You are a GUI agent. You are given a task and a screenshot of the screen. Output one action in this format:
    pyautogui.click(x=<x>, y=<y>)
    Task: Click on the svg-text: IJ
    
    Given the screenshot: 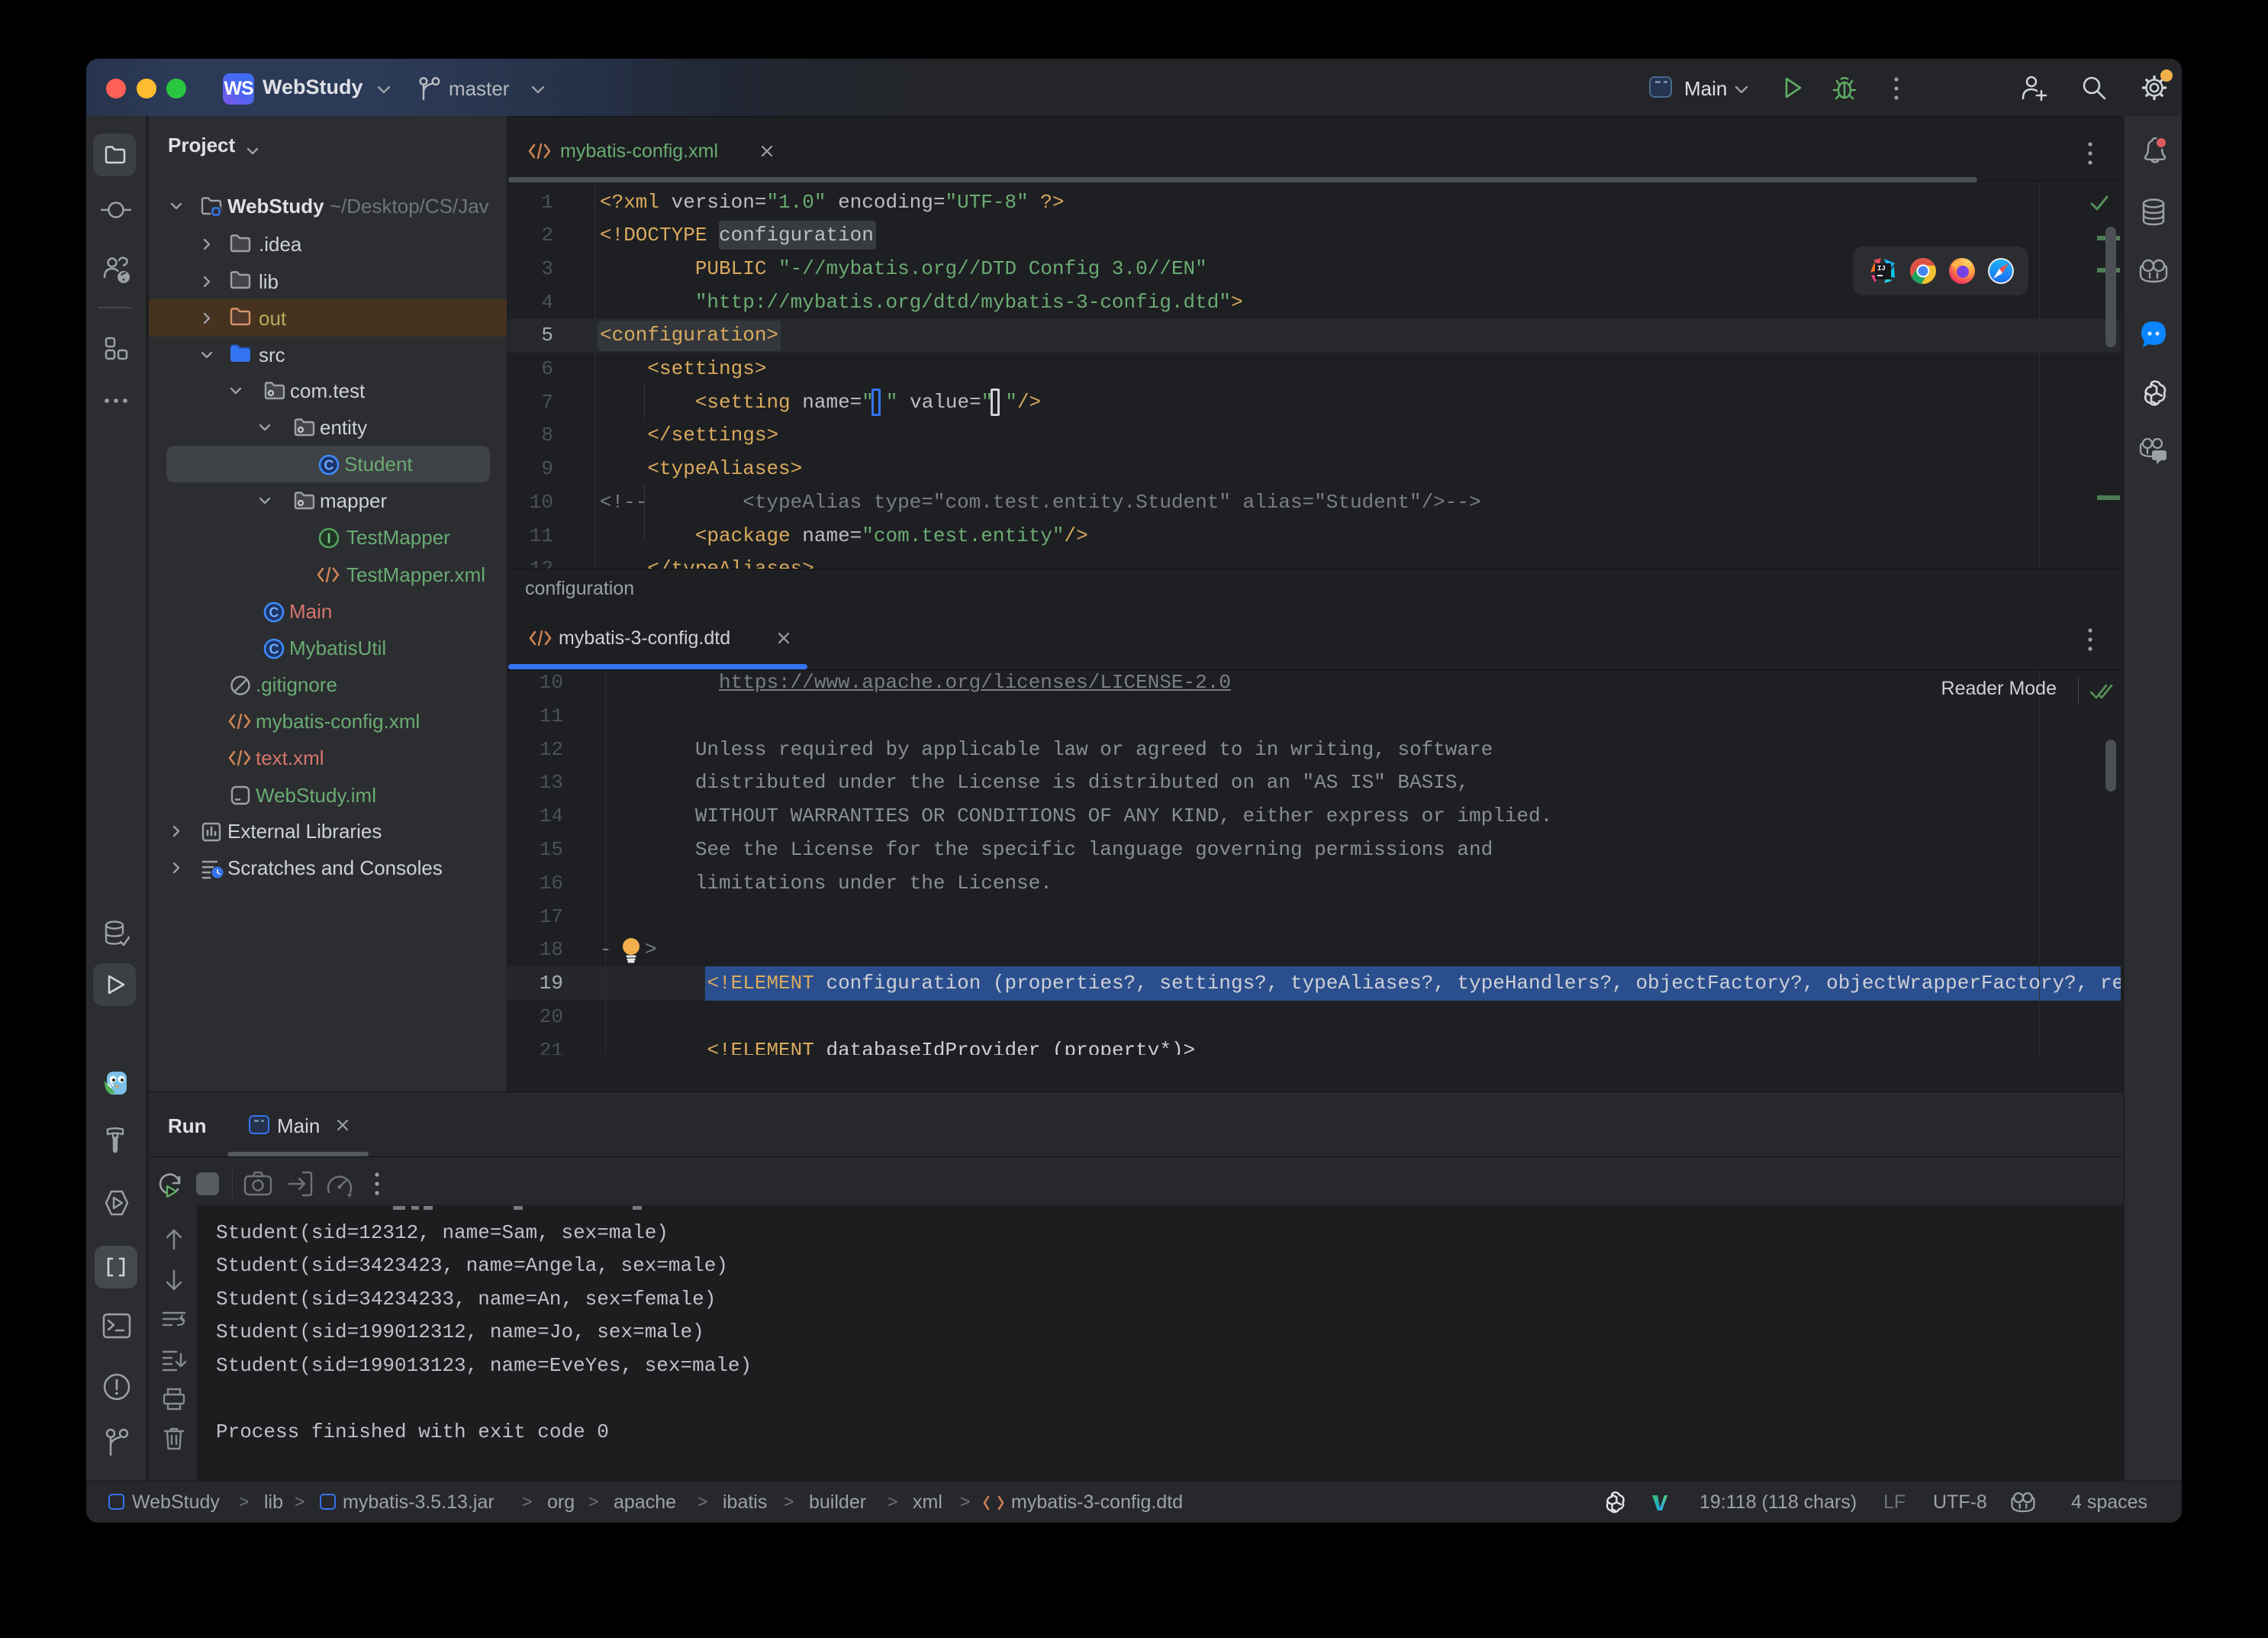 What is the action you would take?
    pyautogui.click(x=1881, y=268)
    